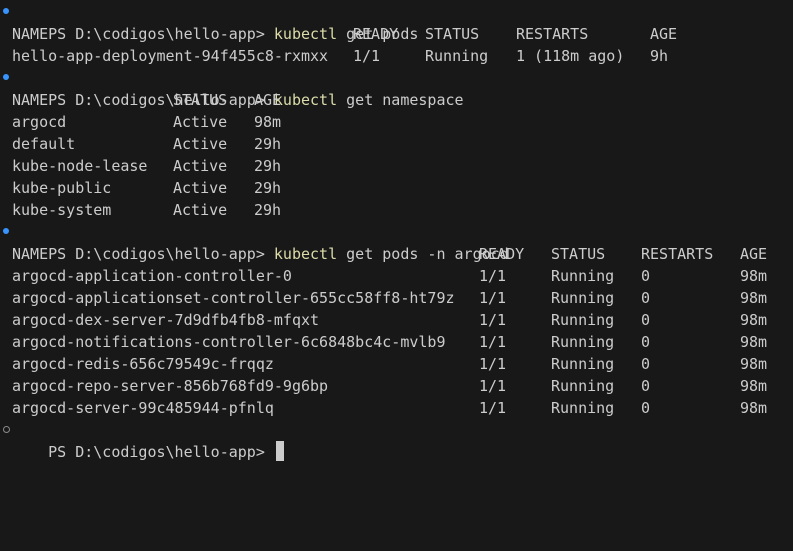  Describe the element at coordinates (146, 210) in the screenshot. I see `table-row: kube-system Active 29h` at that location.